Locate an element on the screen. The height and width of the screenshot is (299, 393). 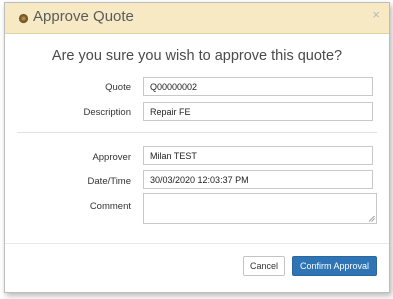
close-icon: × is located at coordinates (376, 14).